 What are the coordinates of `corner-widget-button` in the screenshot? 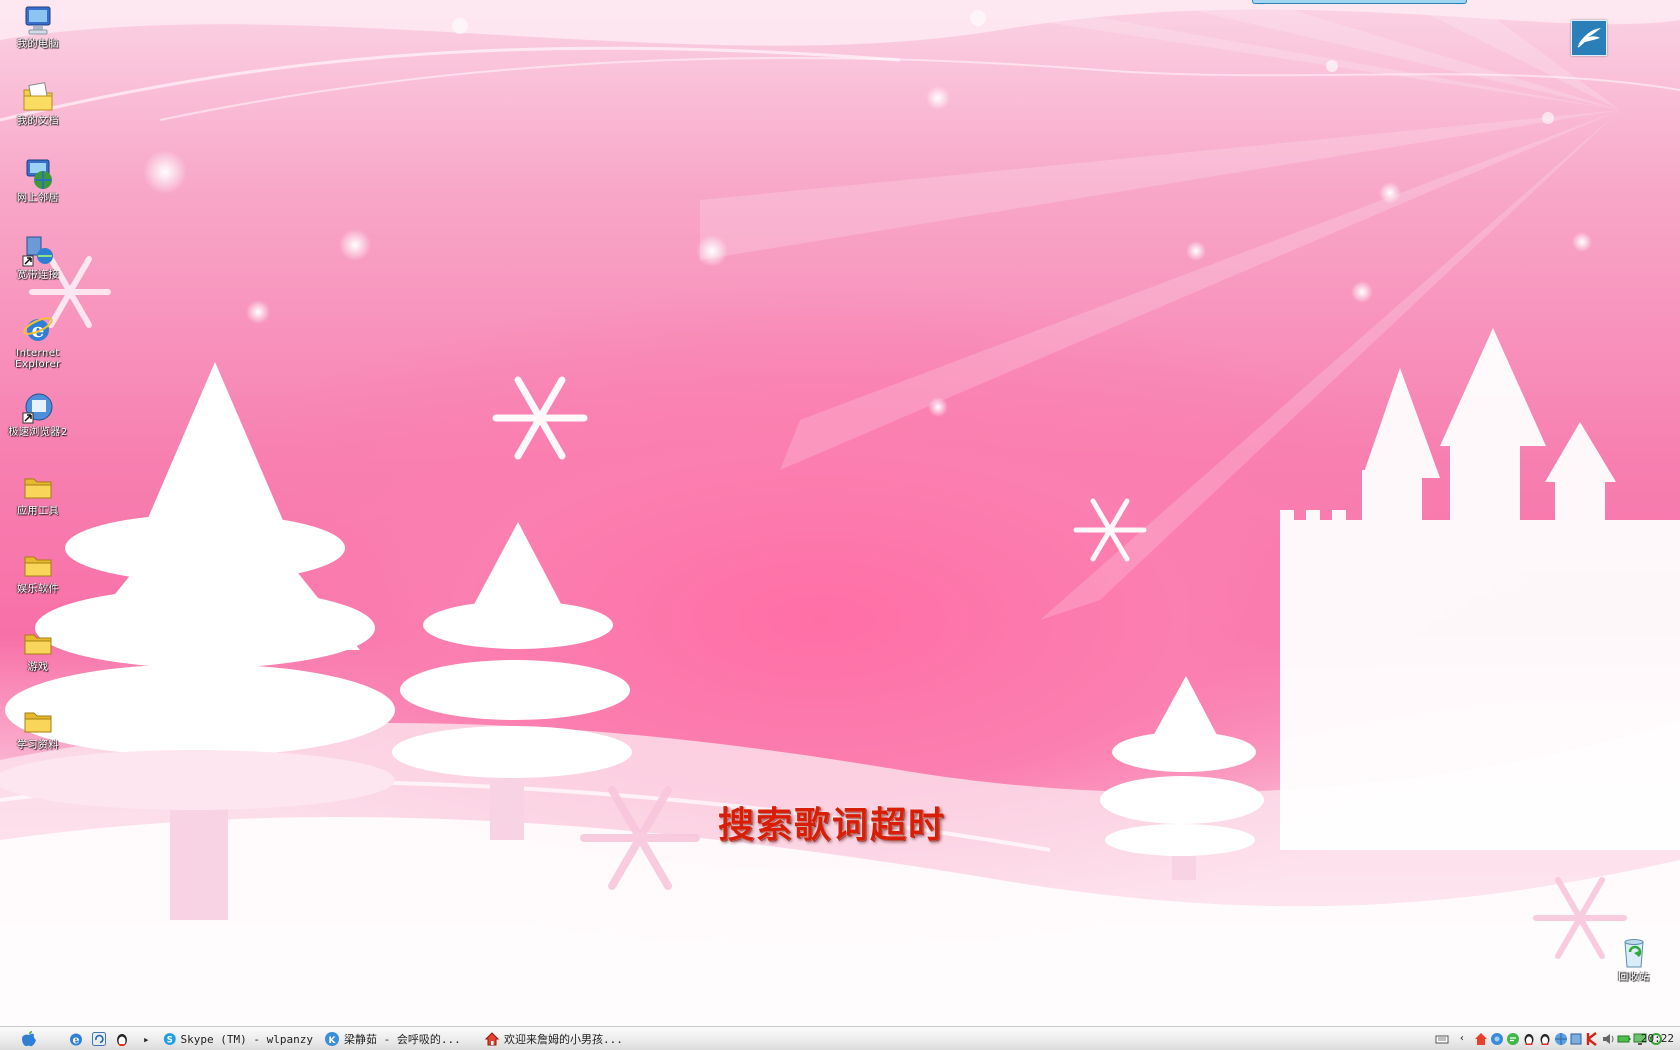 It's located at (1589, 38).